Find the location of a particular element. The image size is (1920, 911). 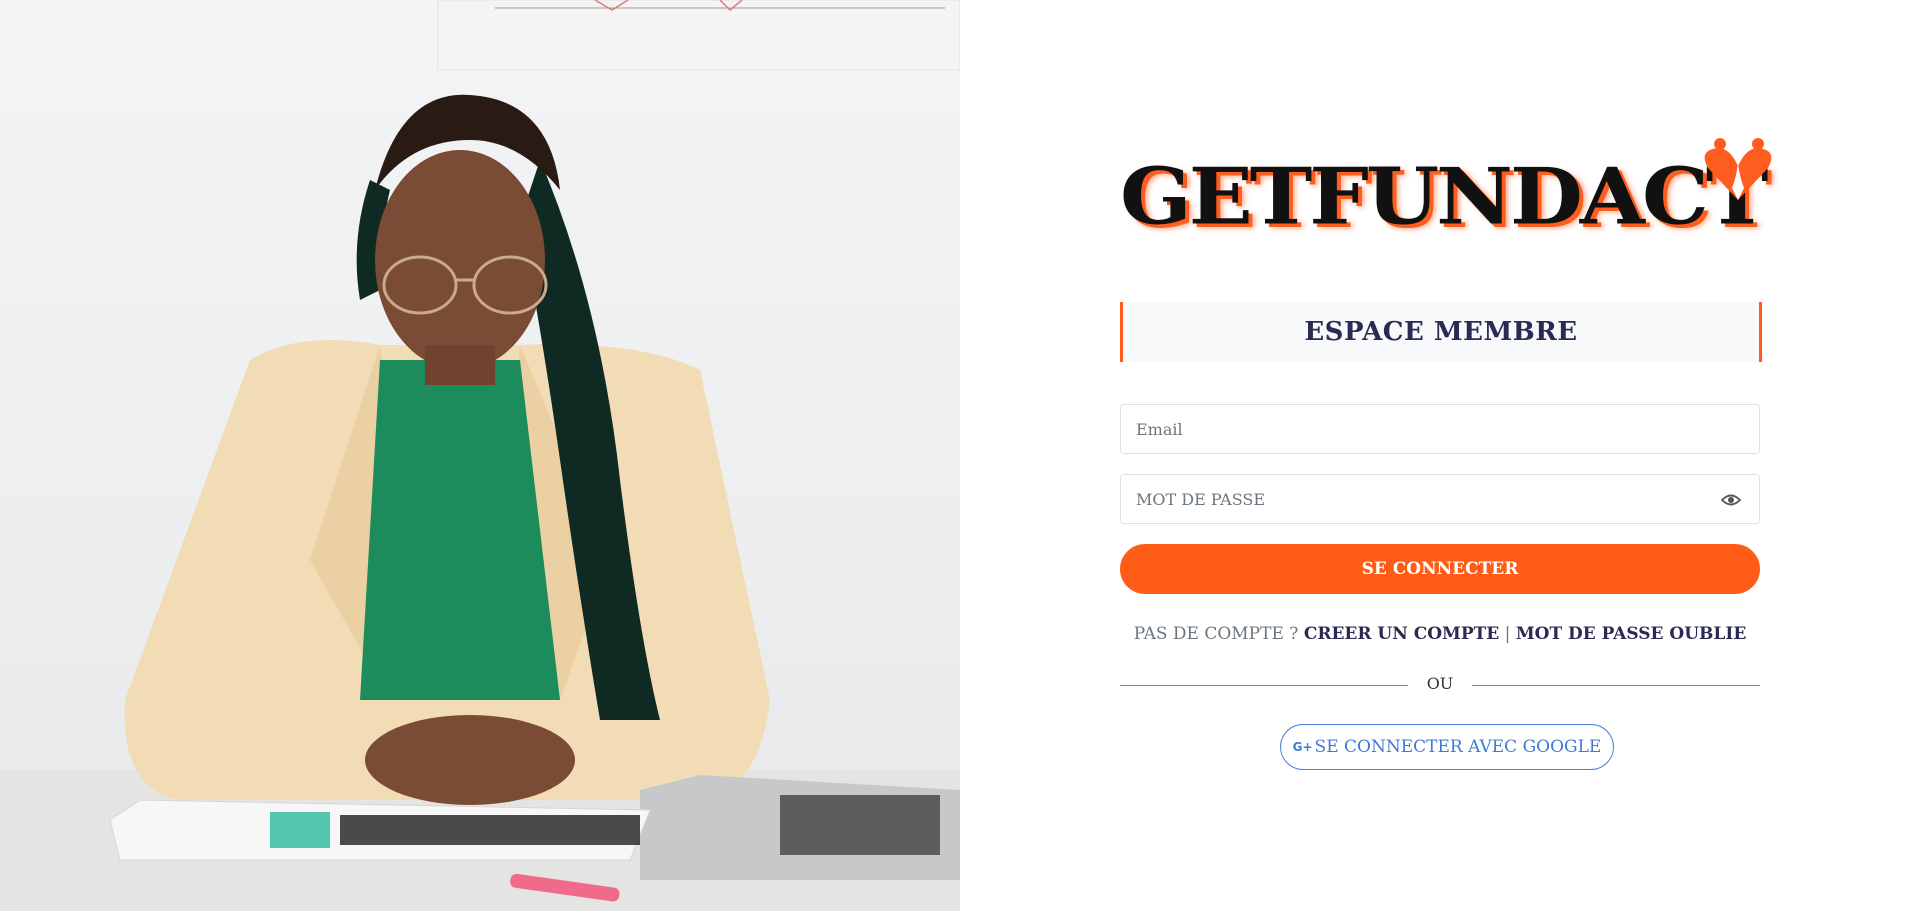

brand-logo: GETFUNDACT is located at coordinates (1446, 193).